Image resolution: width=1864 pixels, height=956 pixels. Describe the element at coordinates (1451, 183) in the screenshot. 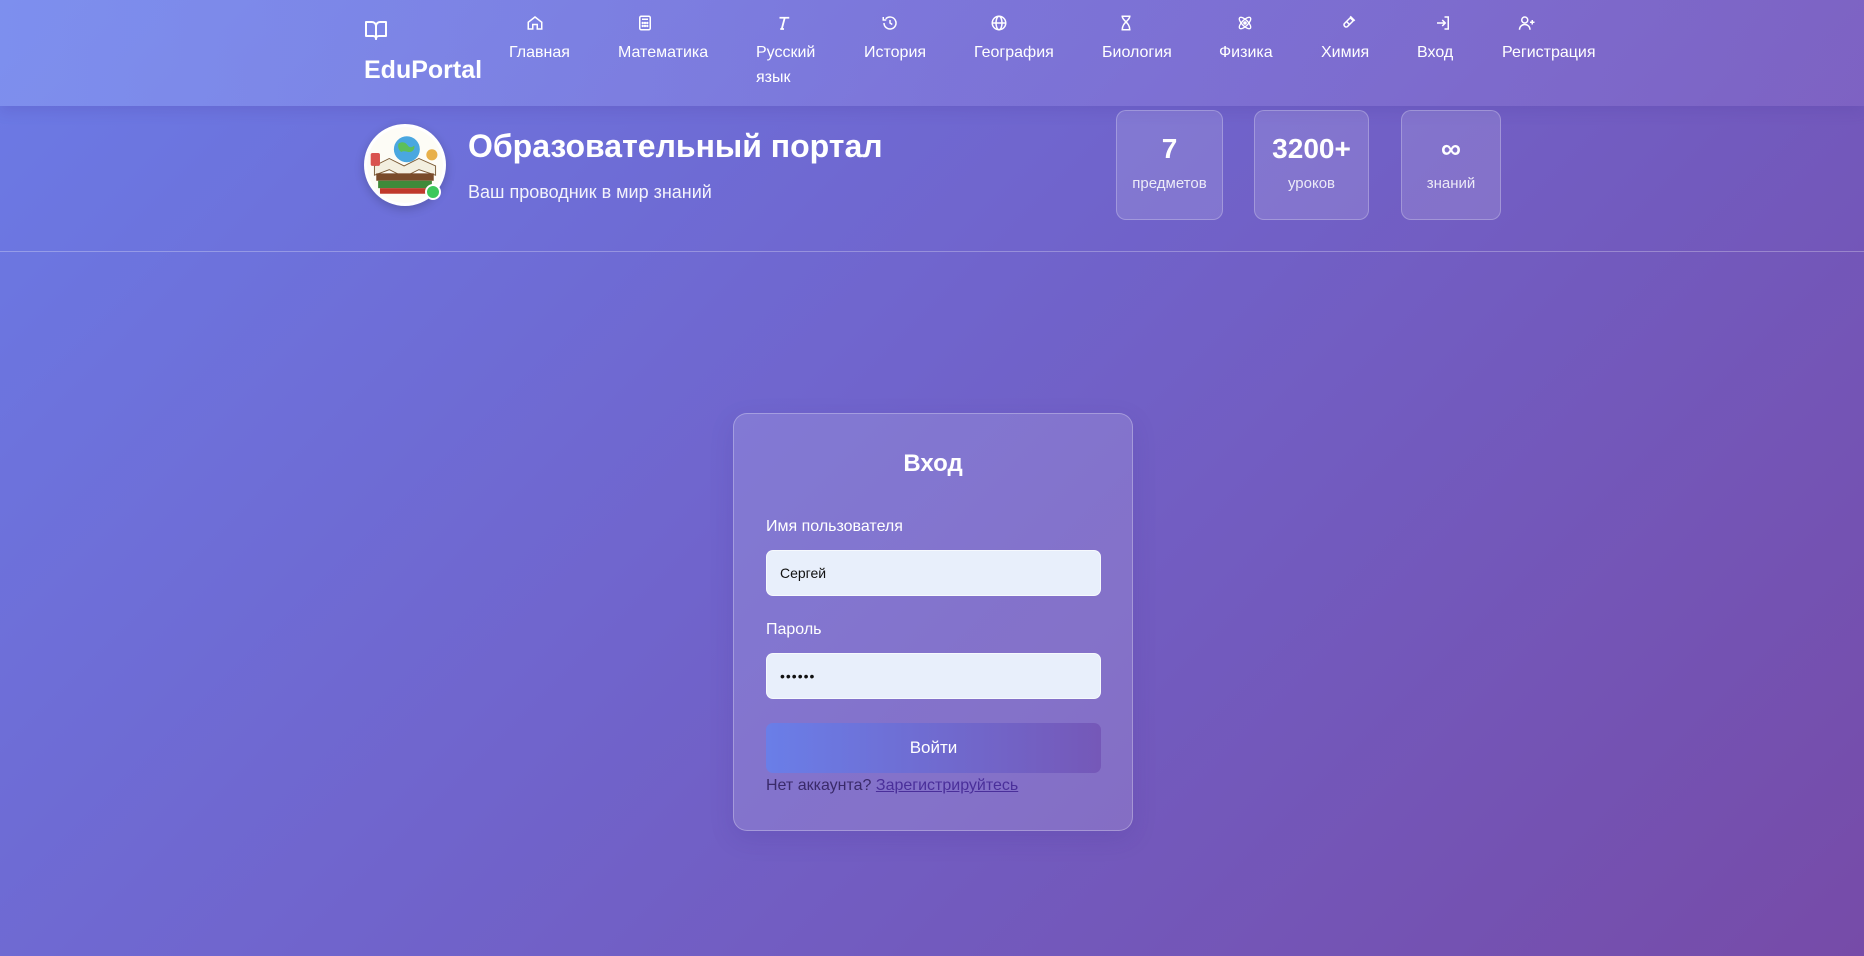

I see `stat-caption: знаний` at that location.